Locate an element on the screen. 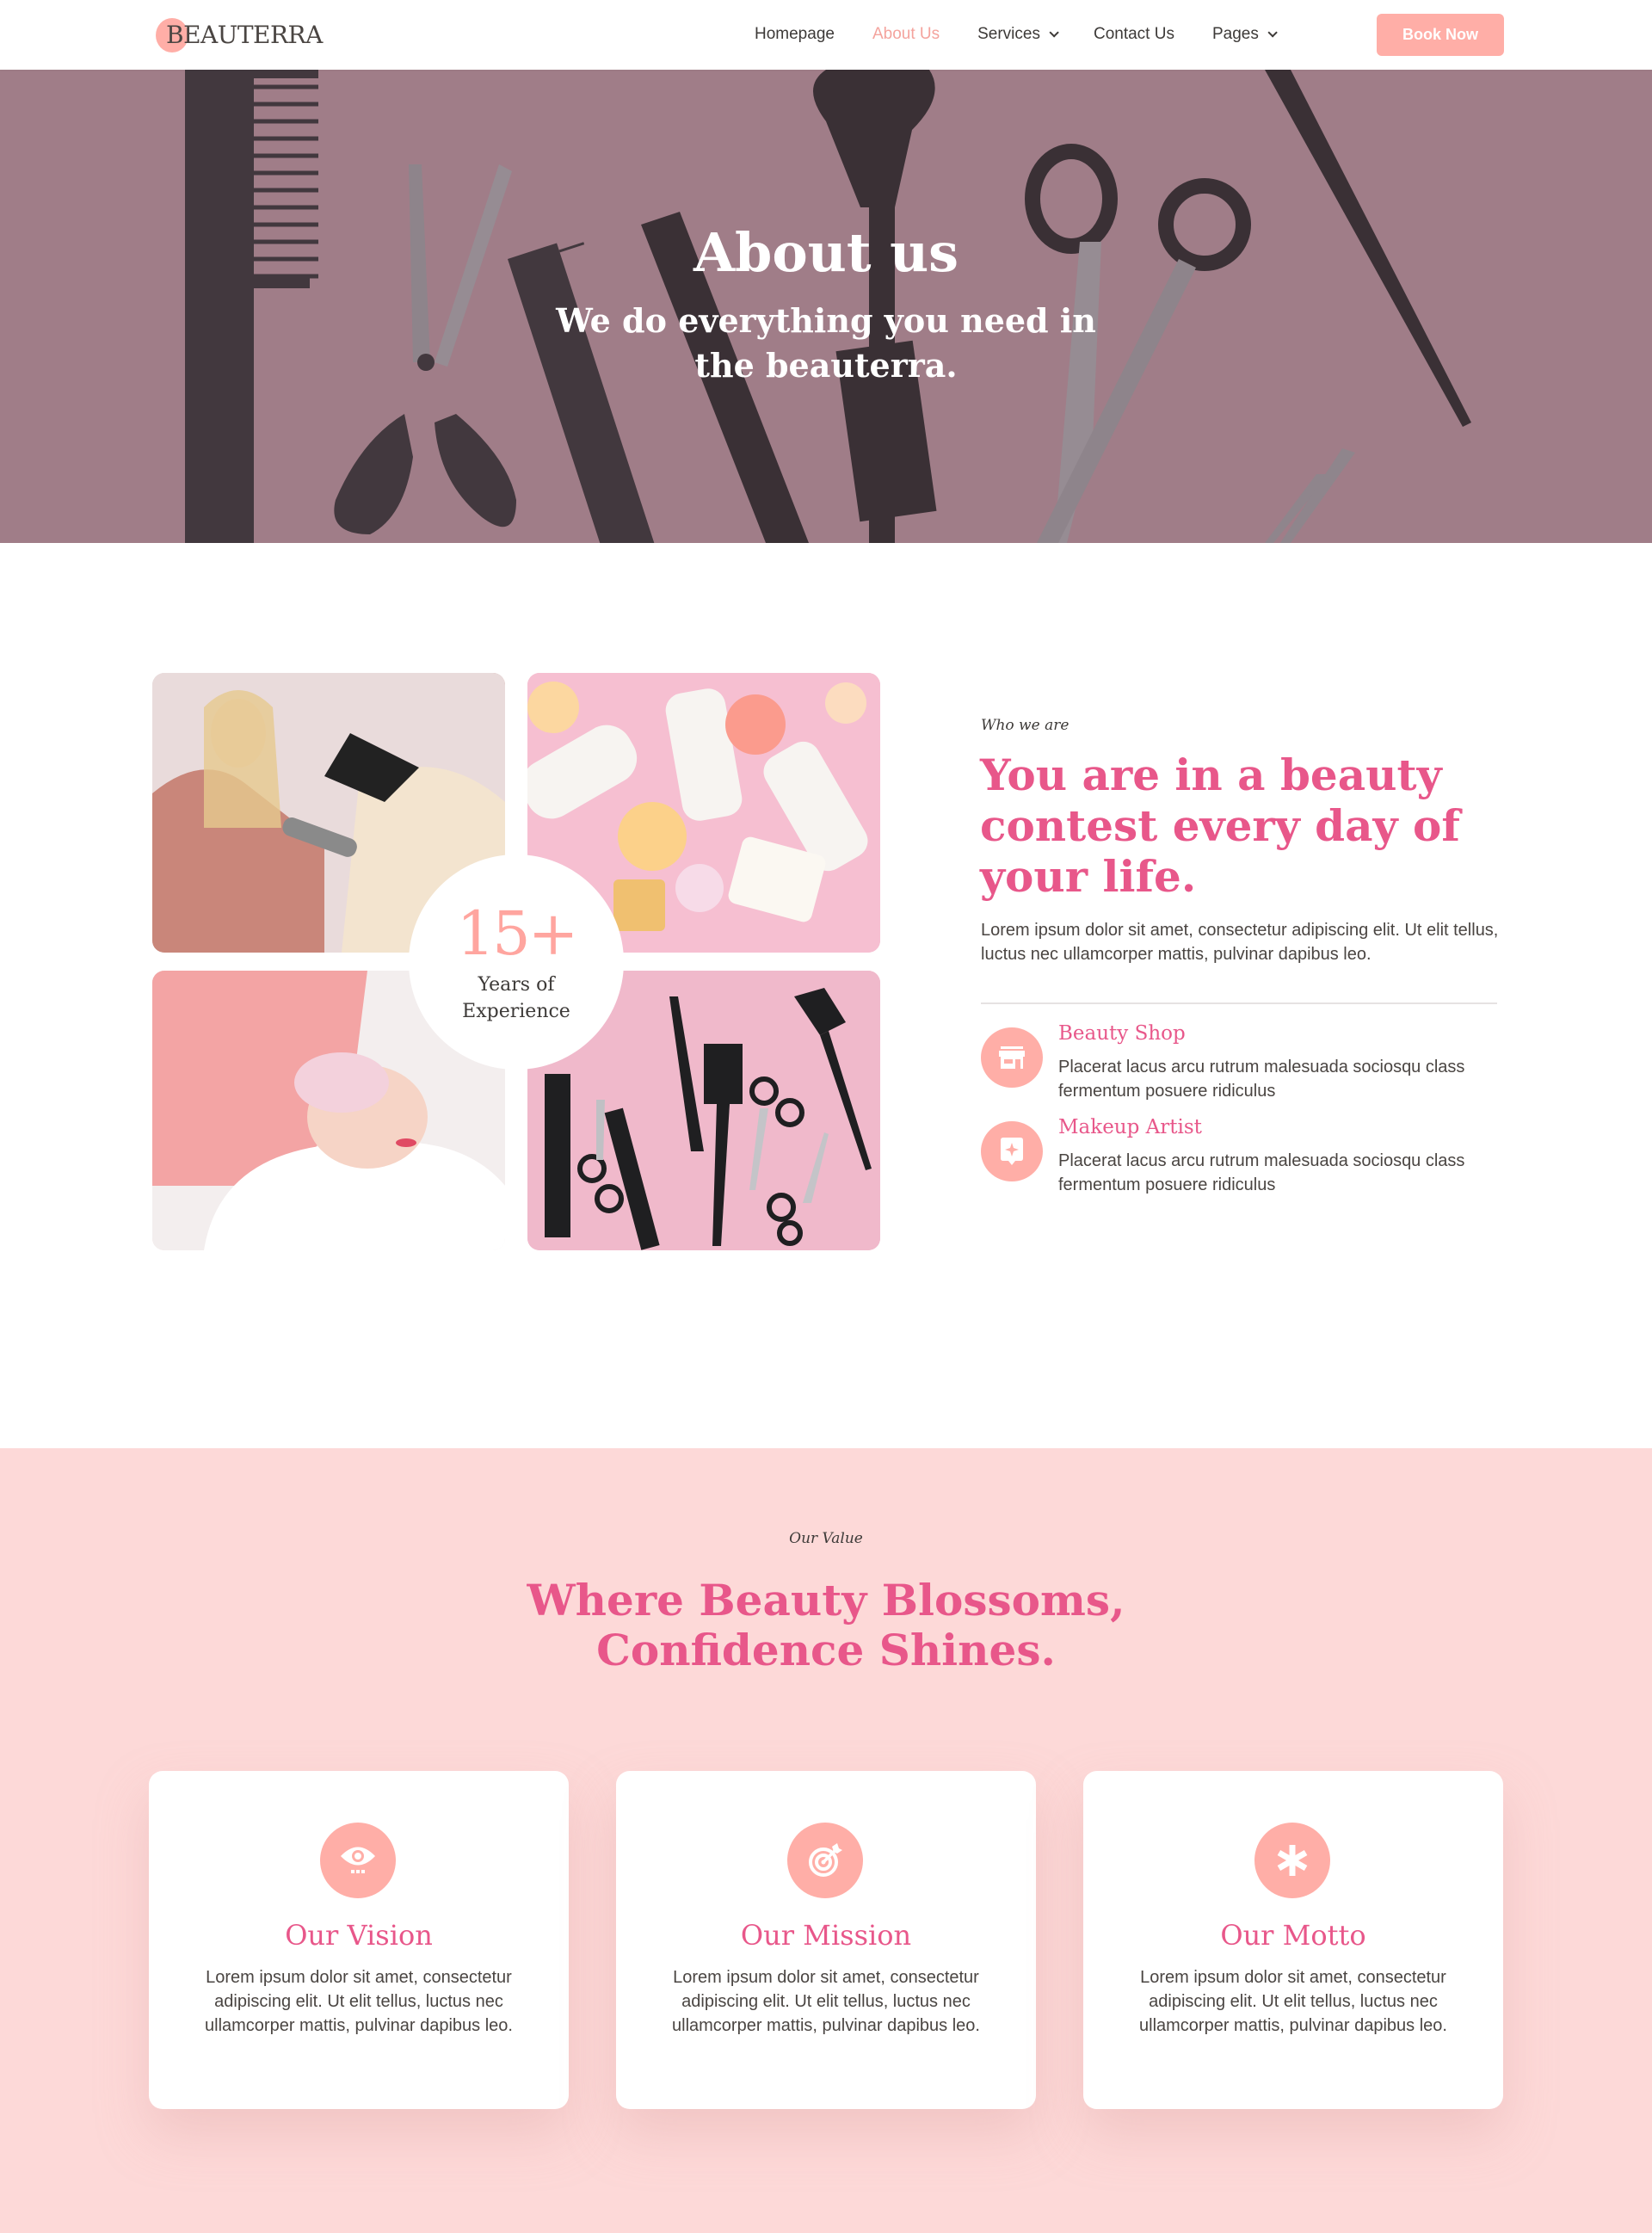  nav-pages: Pages is located at coordinates (1244, 34).